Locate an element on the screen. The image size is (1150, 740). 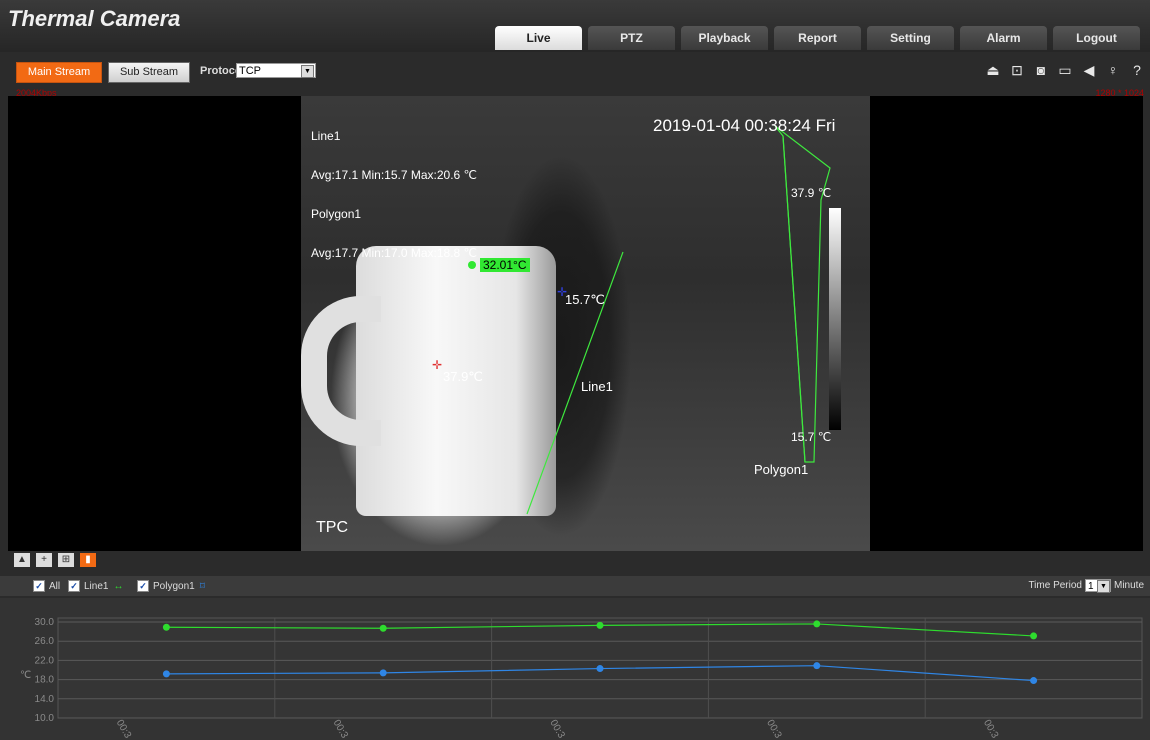
legend-line1: ✓ Line1 ↔ is located at coordinates (95, 586).